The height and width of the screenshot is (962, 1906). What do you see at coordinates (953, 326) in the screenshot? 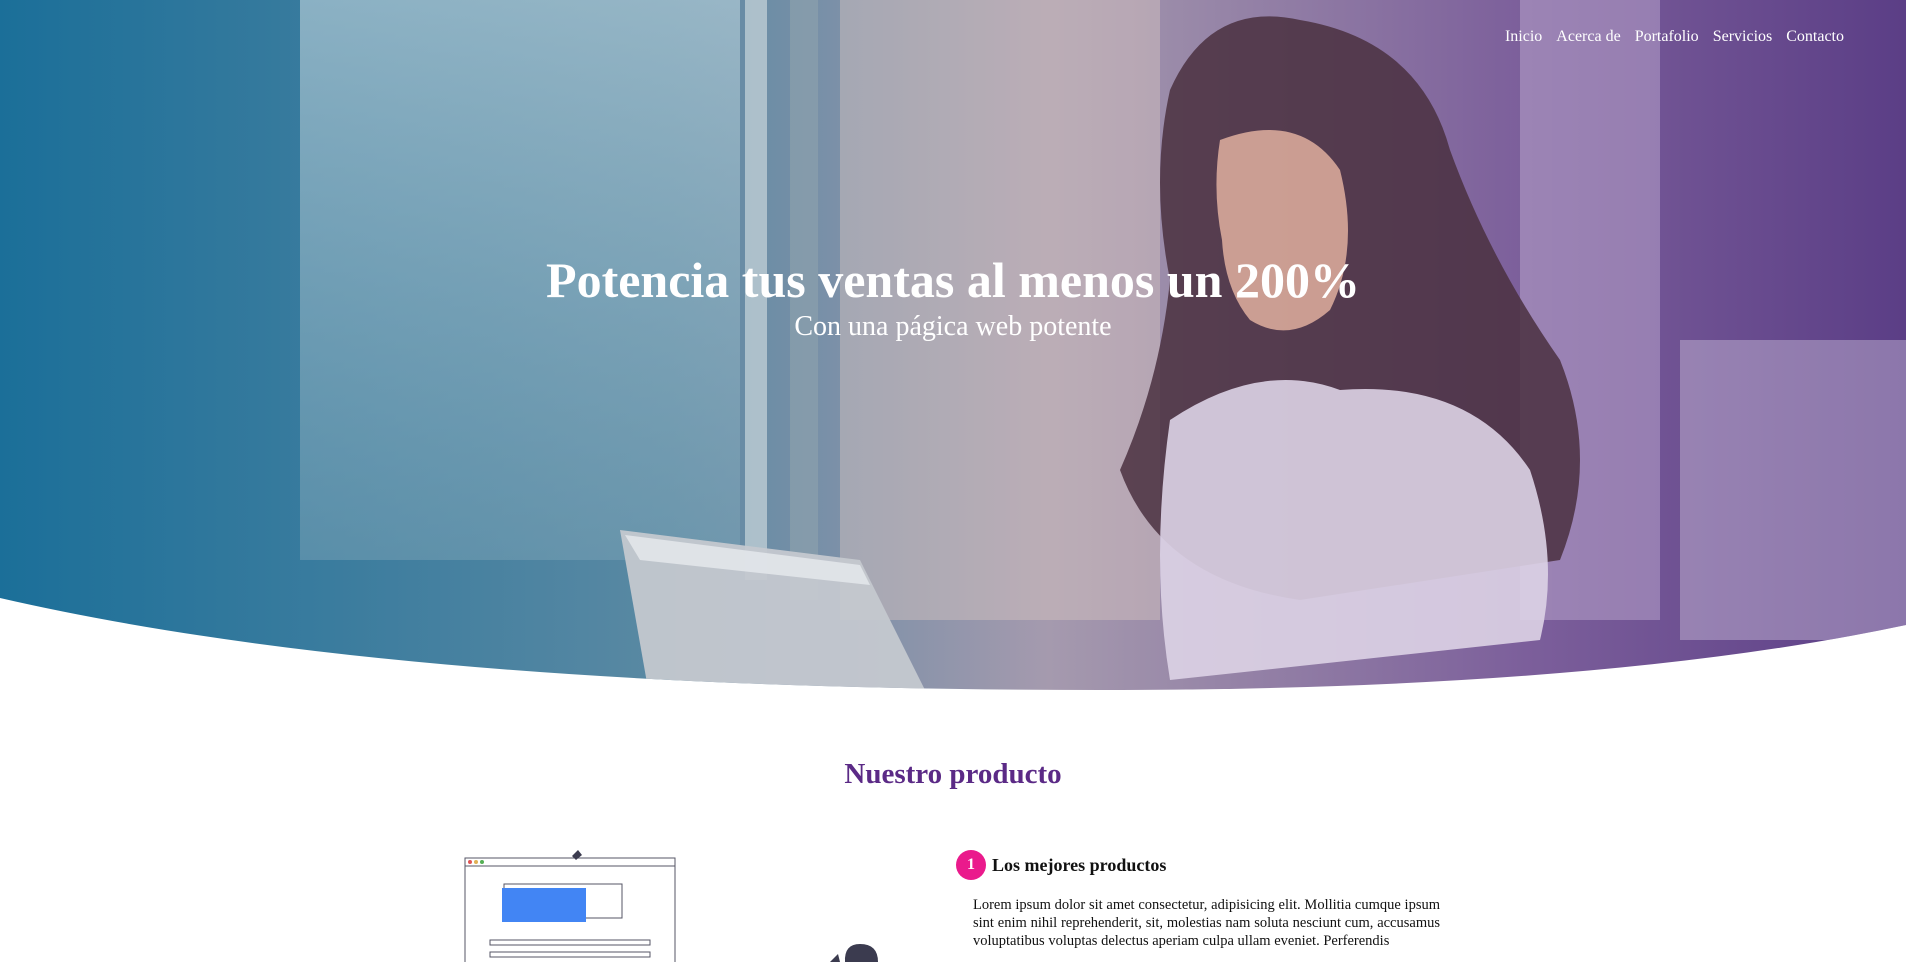
I see `hero-subtitle: Con una págica web potente` at bounding box center [953, 326].